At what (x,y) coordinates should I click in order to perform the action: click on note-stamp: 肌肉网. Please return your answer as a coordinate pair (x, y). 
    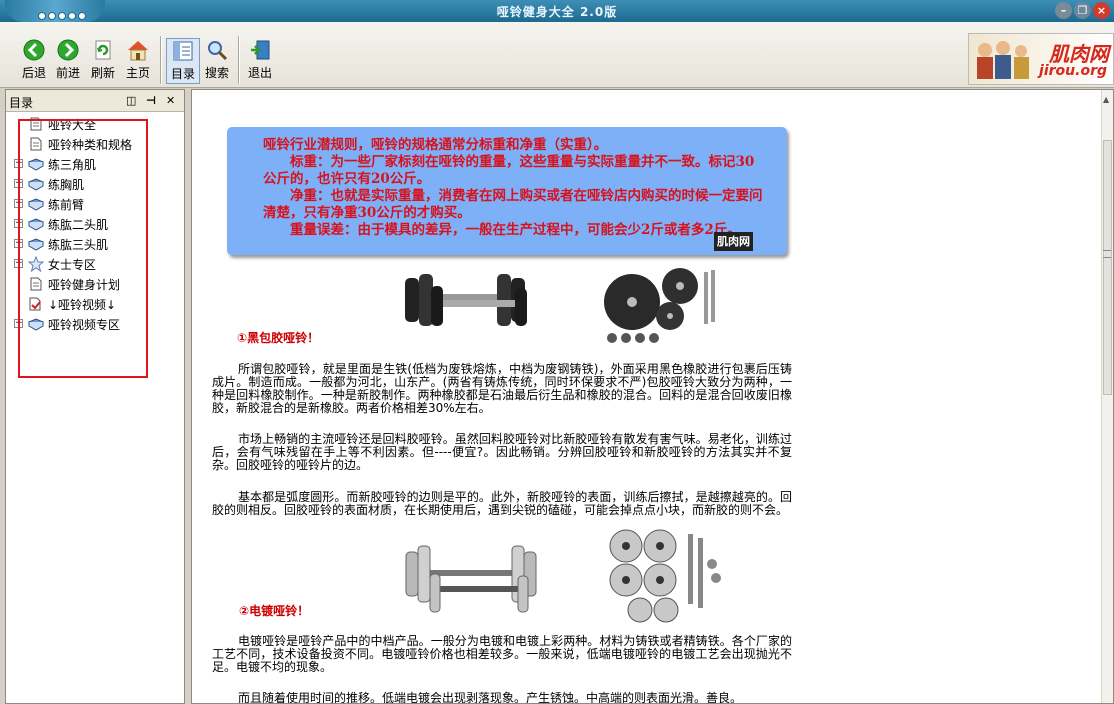
    Looking at the image, I should click on (733, 241).